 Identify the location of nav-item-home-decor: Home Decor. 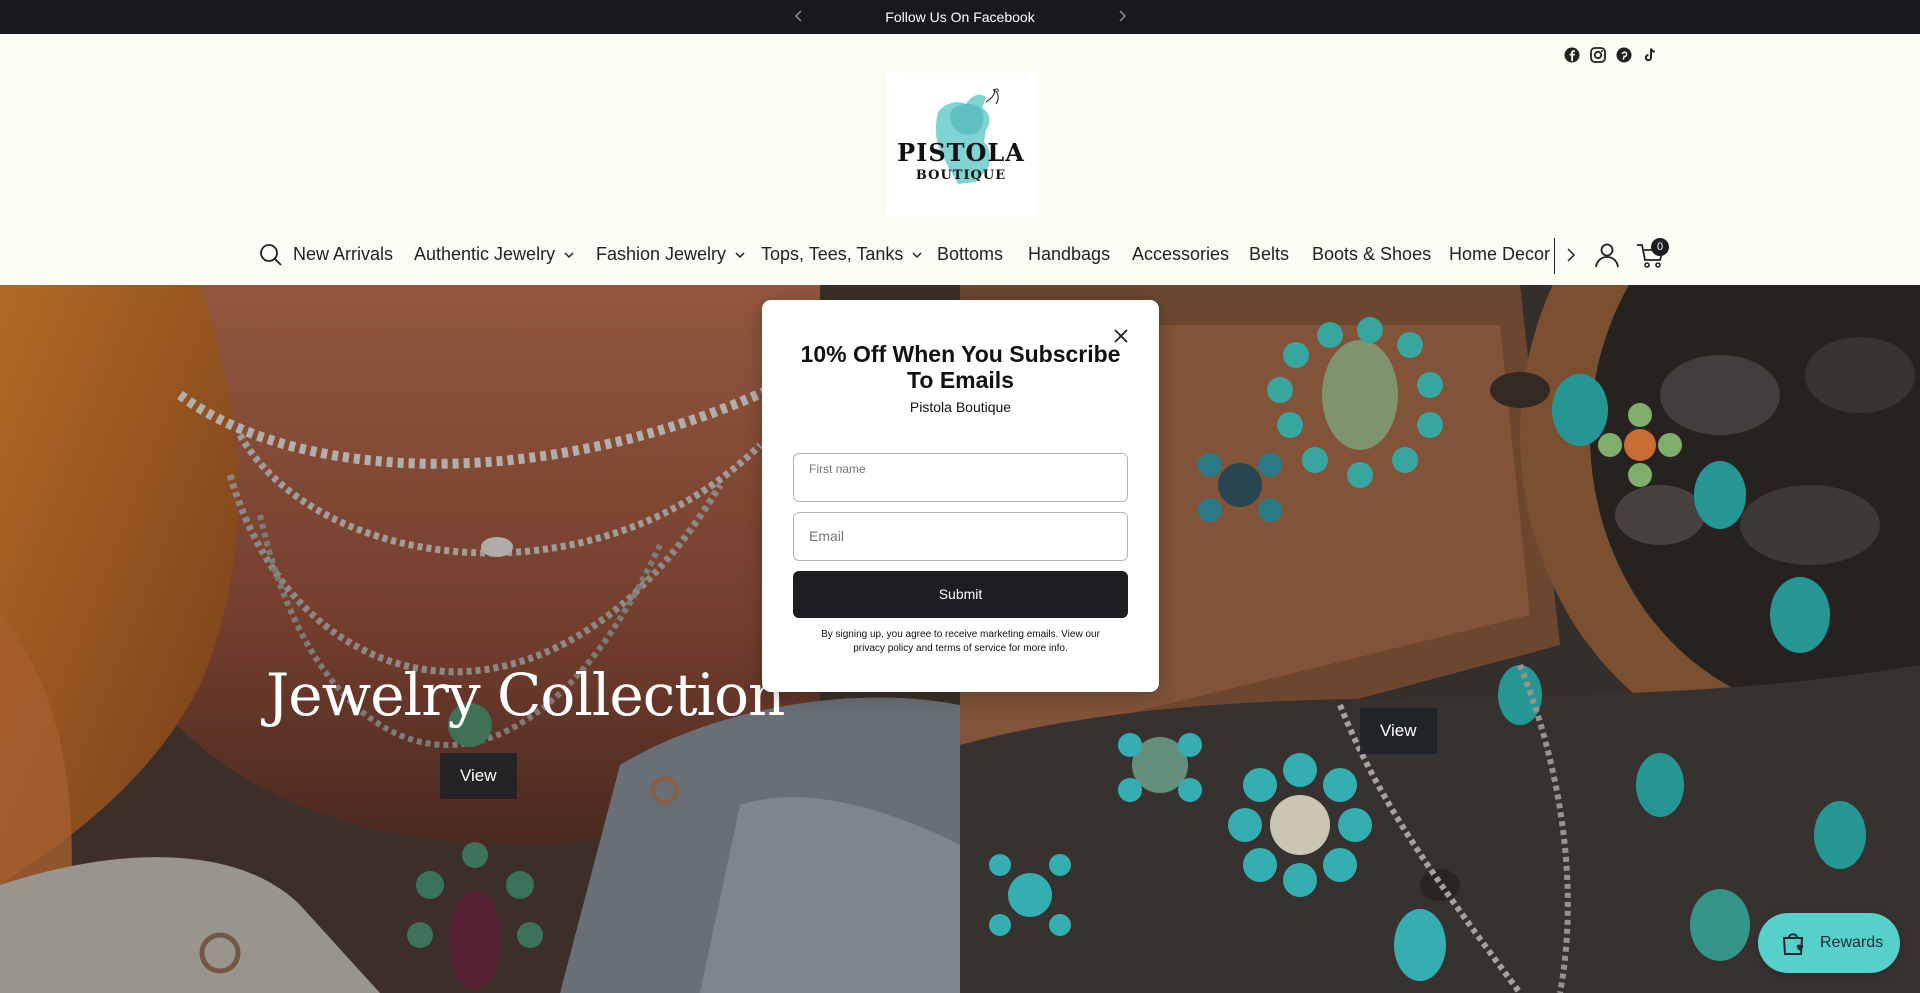
(1499, 254).